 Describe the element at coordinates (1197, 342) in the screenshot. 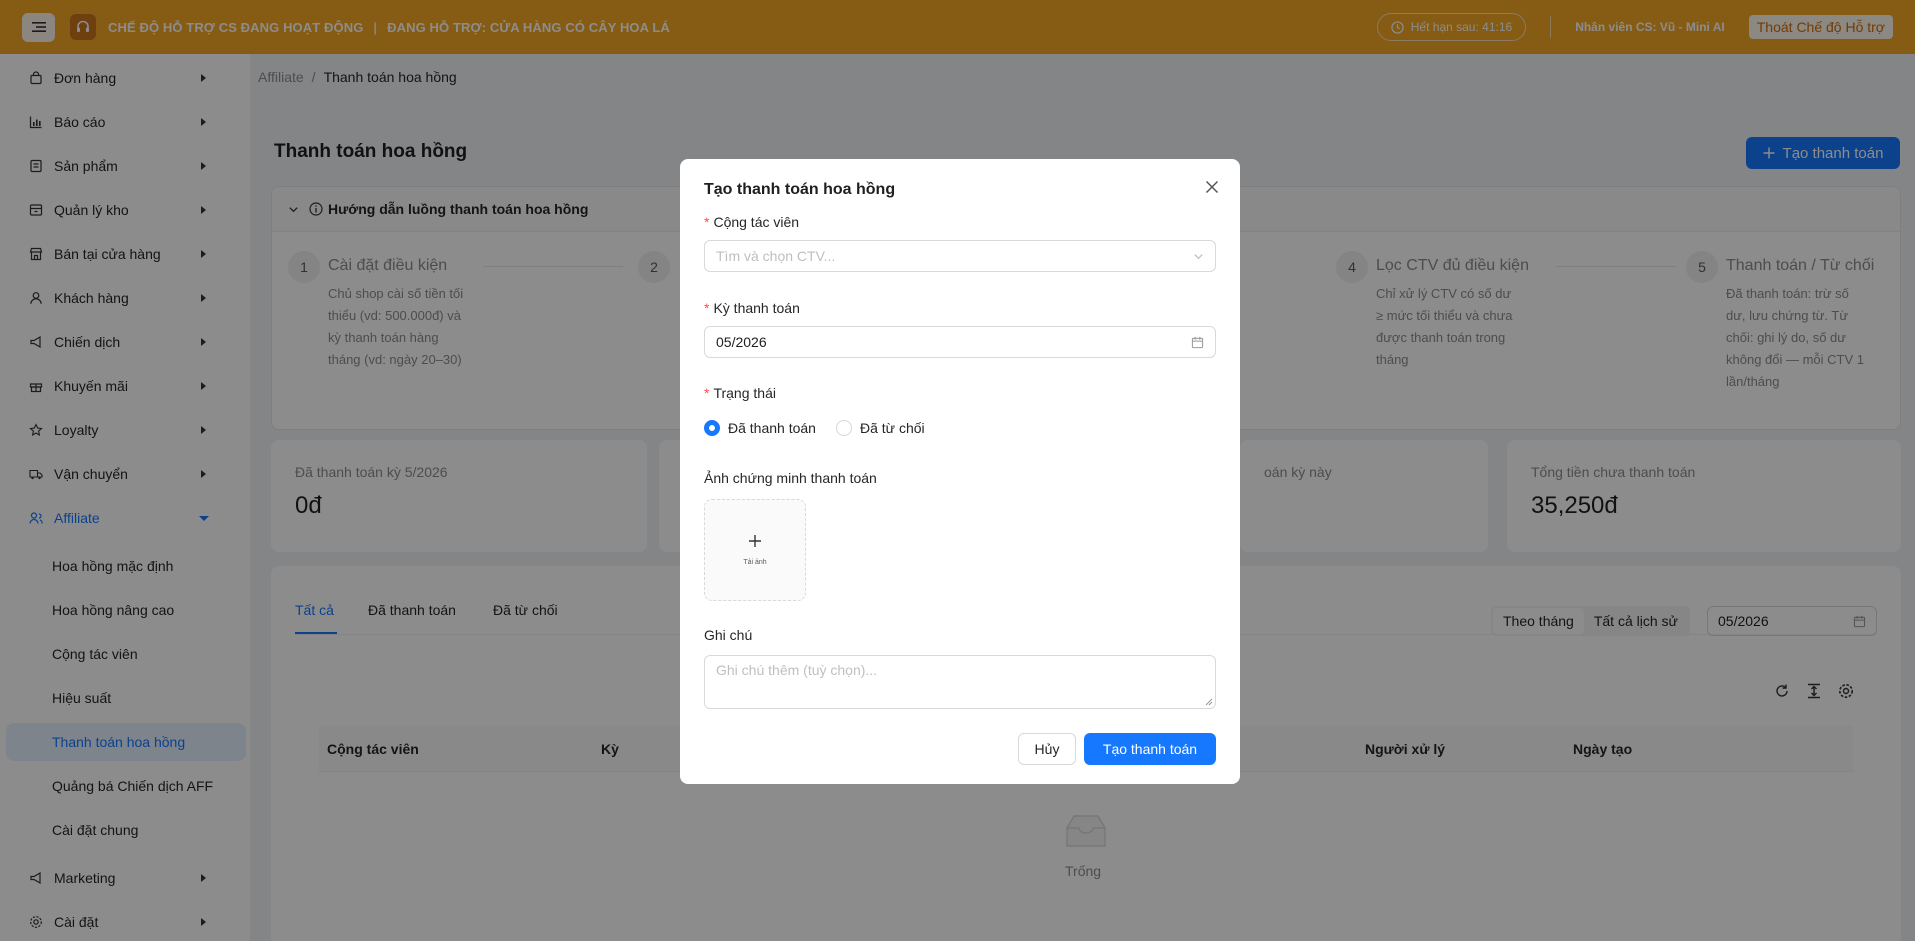

I see `calendar-icon` at that location.